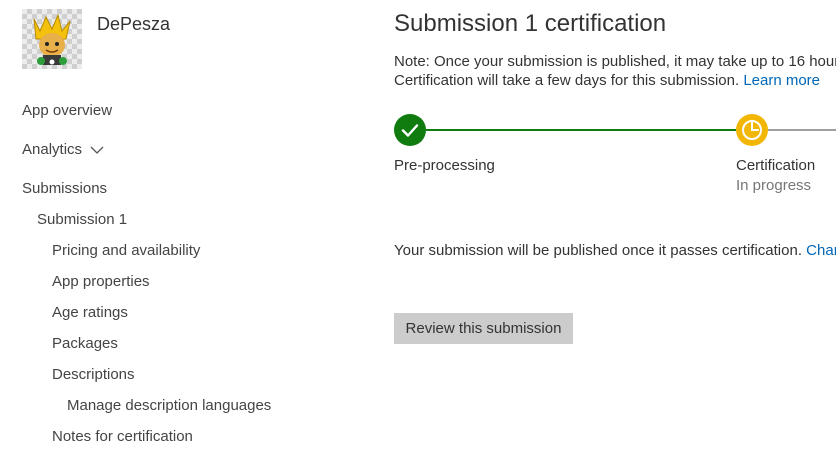 This screenshot has width=836, height=470. I want to click on sidebar-item-packages: Packages, so click(85, 343).